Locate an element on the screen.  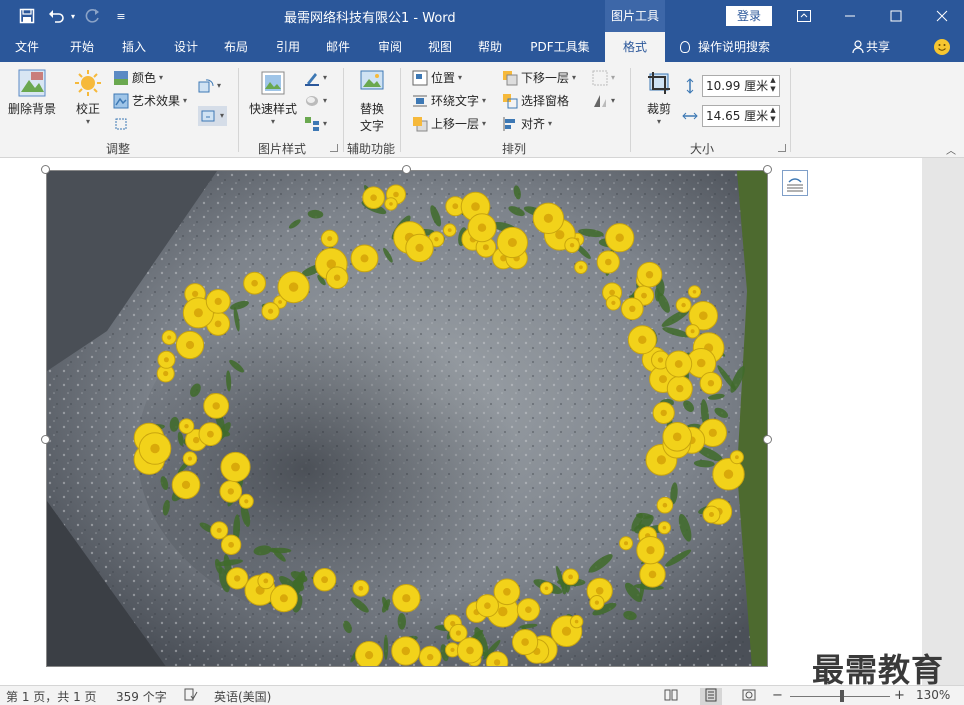
compress-pictures-button is located at coordinates (121, 124).